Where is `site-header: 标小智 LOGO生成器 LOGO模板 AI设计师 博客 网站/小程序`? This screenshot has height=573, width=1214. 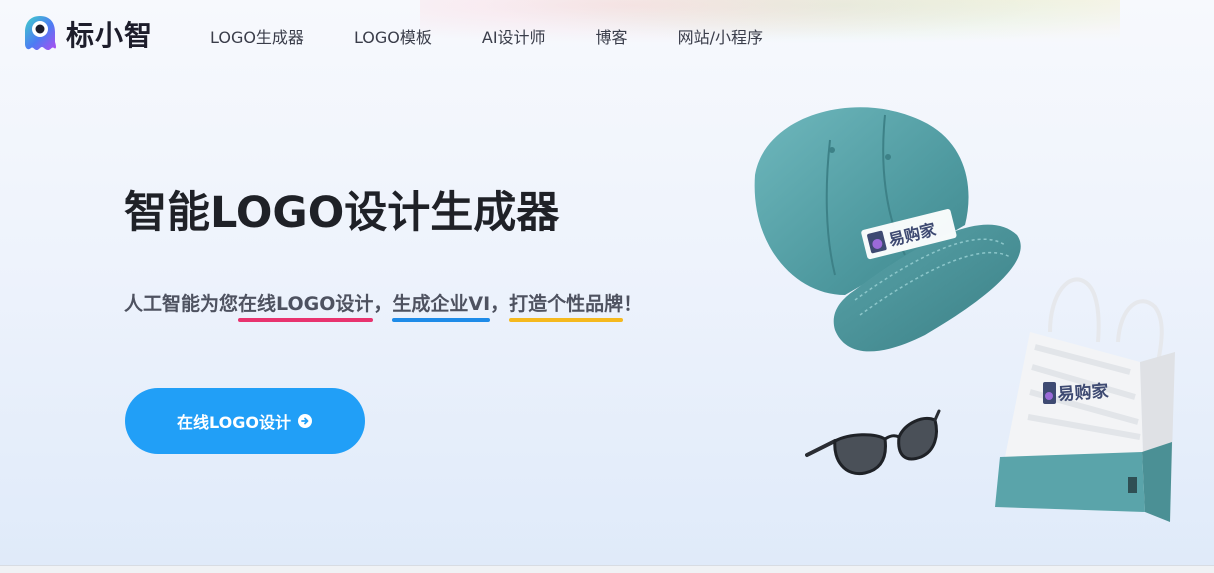
site-header: 标小智 LOGO生成器 LOGO模板 AI设计师 博客 网站/小程序 is located at coordinates (607, 35).